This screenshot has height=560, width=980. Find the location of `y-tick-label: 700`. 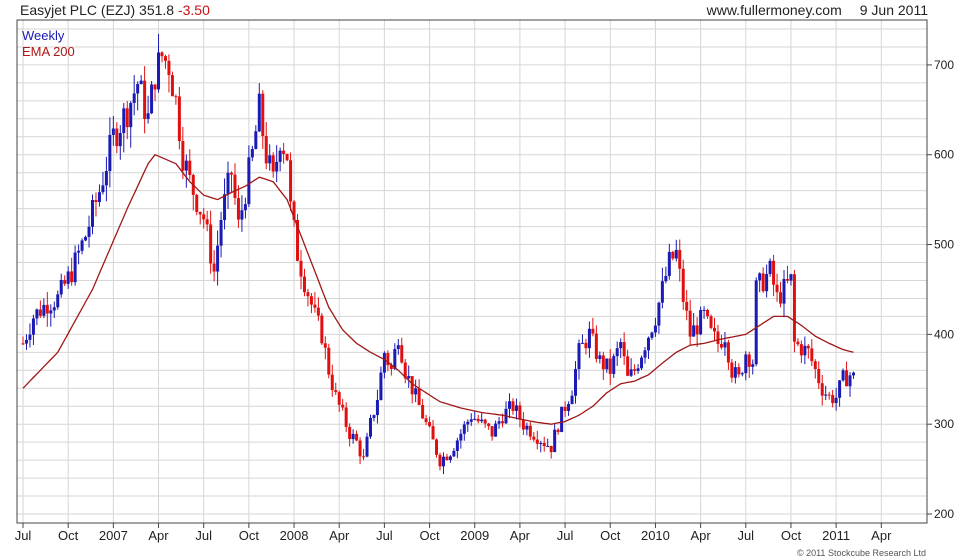

y-tick-label: 700 is located at coordinates (944, 65).